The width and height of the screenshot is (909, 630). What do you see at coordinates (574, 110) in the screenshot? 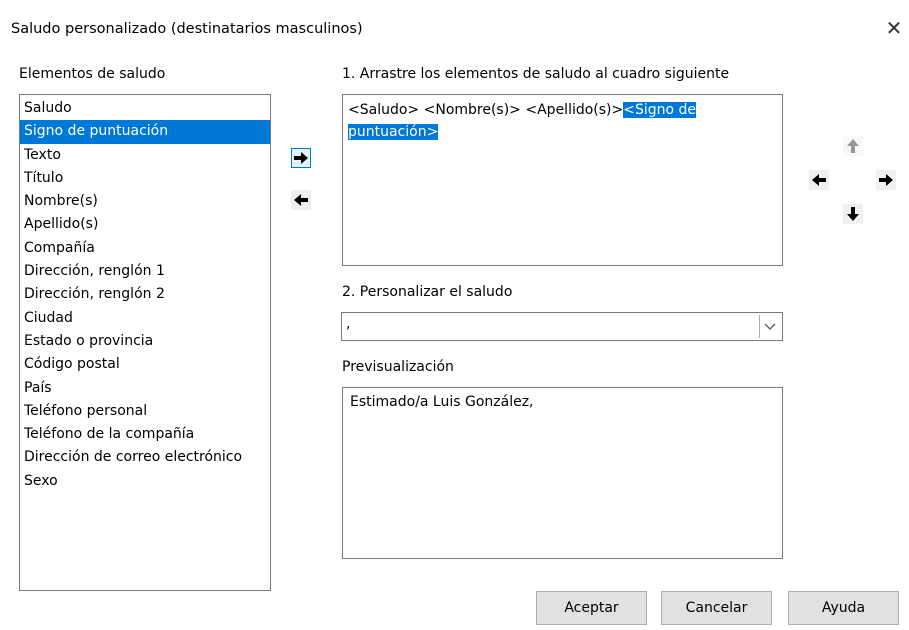
I see `token-apellido: <Apellido(s)>` at bounding box center [574, 110].